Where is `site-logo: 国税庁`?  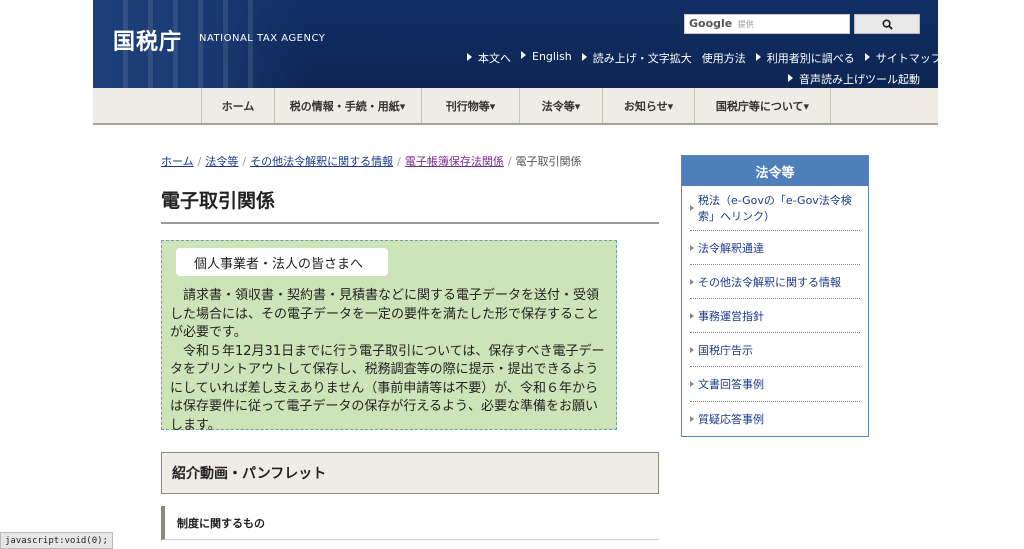
site-logo: 国税庁 is located at coordinates (147, 40).